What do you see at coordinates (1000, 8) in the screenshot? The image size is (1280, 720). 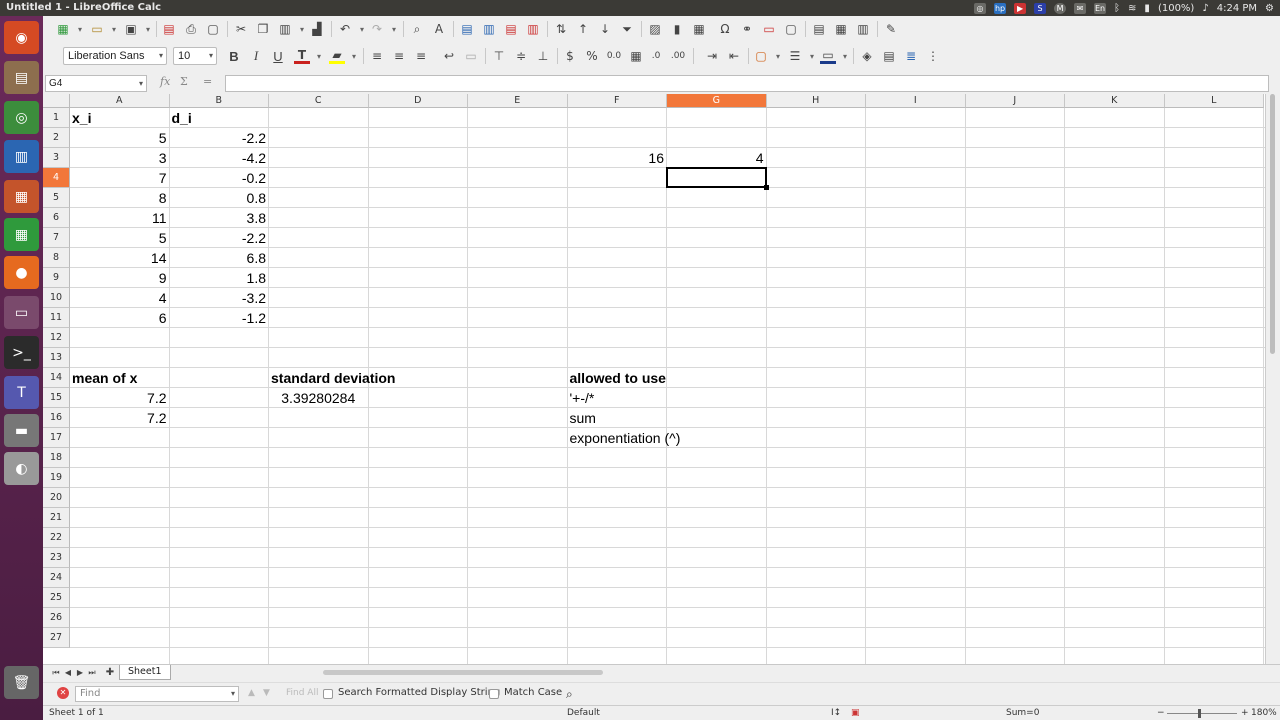 I see `hp-tray-icon: hp` at bounding box center [1000, 8].